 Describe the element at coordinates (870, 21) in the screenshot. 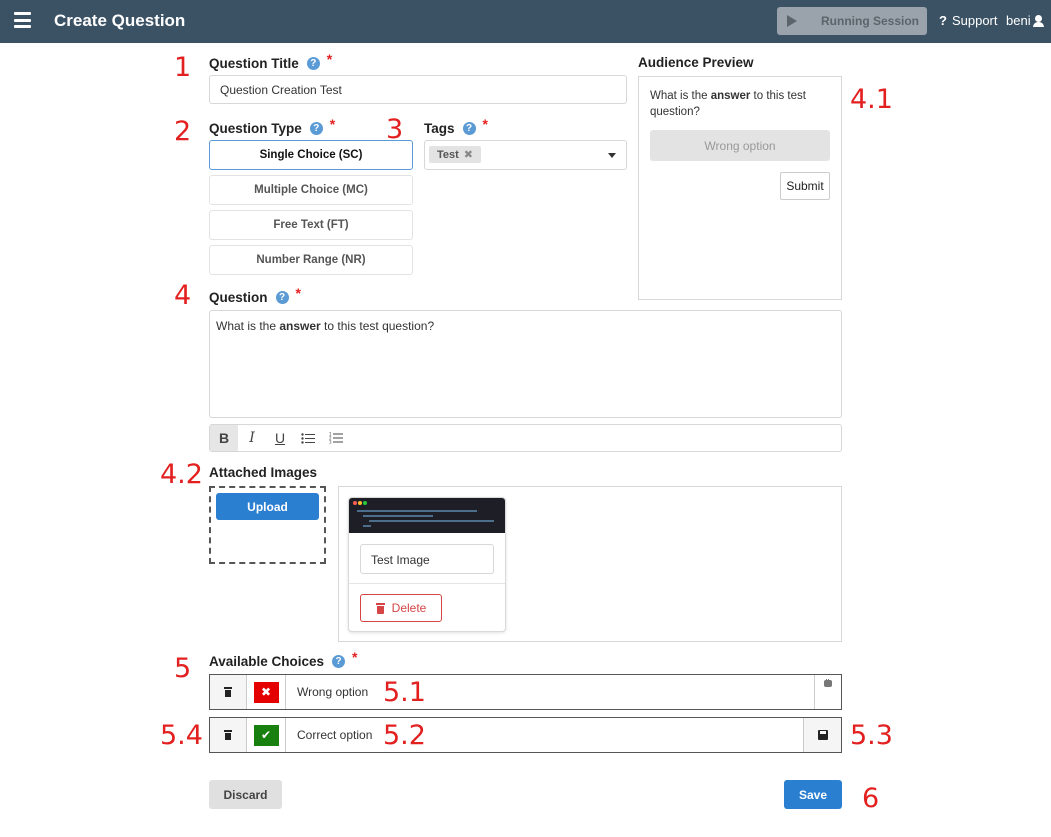

I see `running-session-label: Running Session` at that location.